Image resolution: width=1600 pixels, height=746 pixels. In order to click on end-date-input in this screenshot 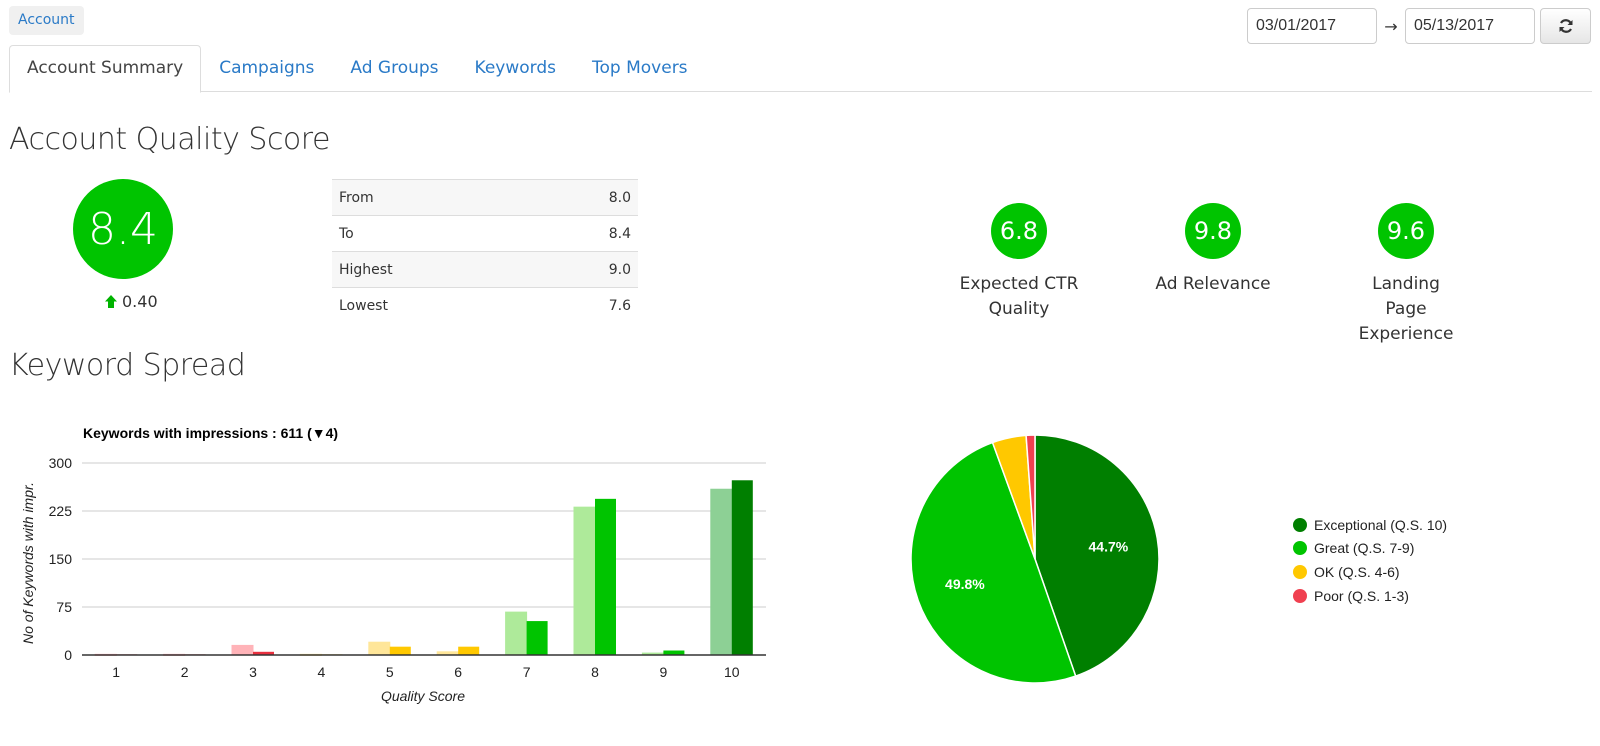, I will do `click(1470, 26)`.